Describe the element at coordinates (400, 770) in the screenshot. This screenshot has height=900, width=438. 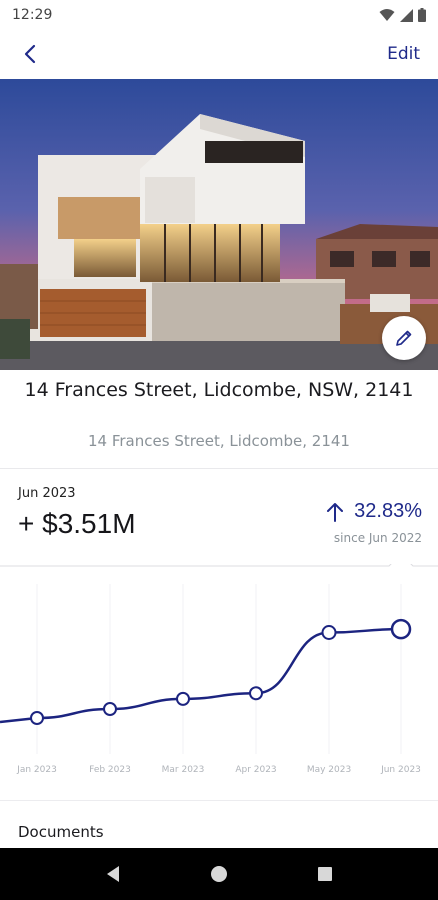
I see `x-tick-label: Jun 2023` at that location.